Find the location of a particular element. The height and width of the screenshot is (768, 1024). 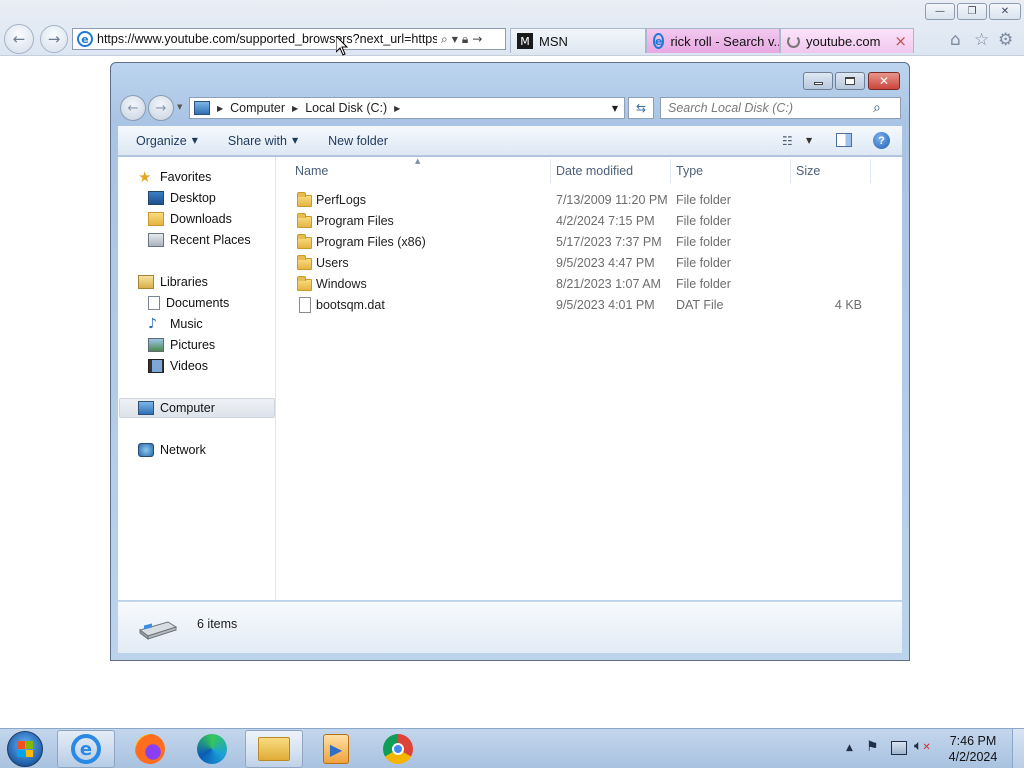

browser-back-button: ← is located at coordinates (19, 39).